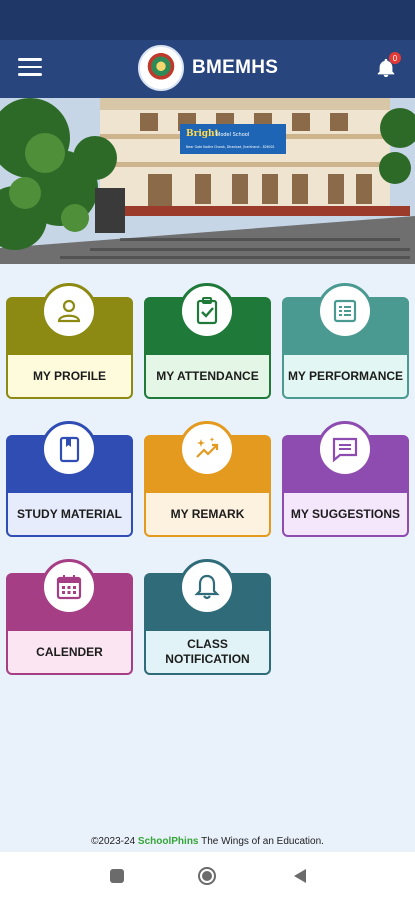  What do you see at coordinates (261, 841) in the screenshot?
I see `footer-suffix: The Wings of an Education.` at bounding box center [261, 841].